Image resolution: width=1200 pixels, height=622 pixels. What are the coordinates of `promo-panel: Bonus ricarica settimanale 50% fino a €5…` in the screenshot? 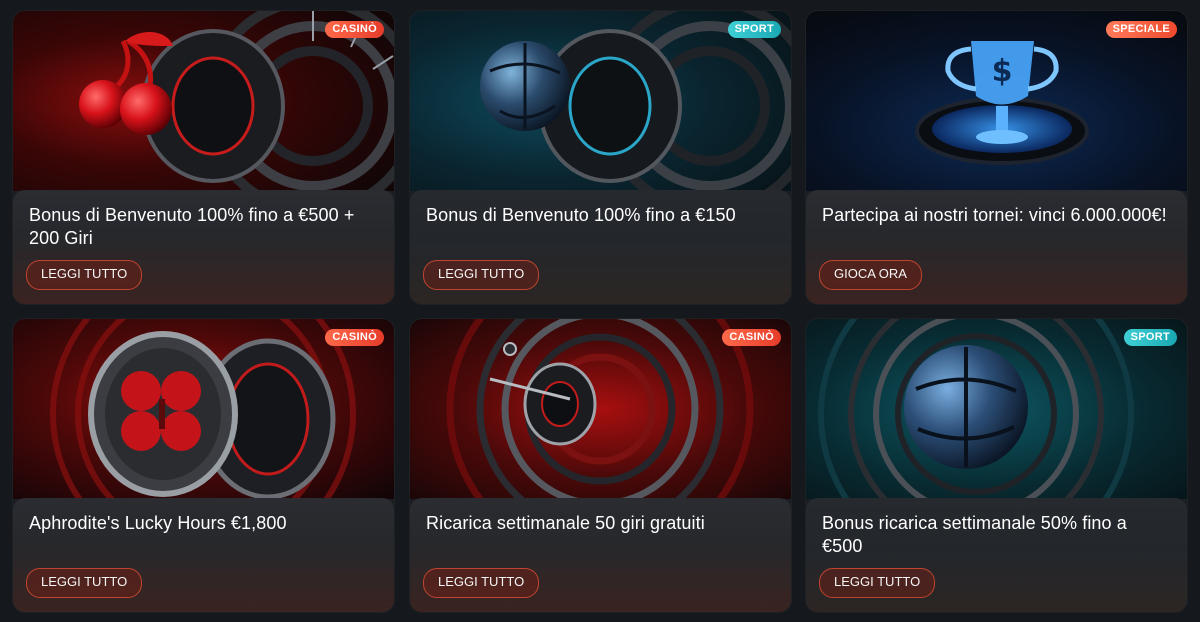 It's located at (996, 555).